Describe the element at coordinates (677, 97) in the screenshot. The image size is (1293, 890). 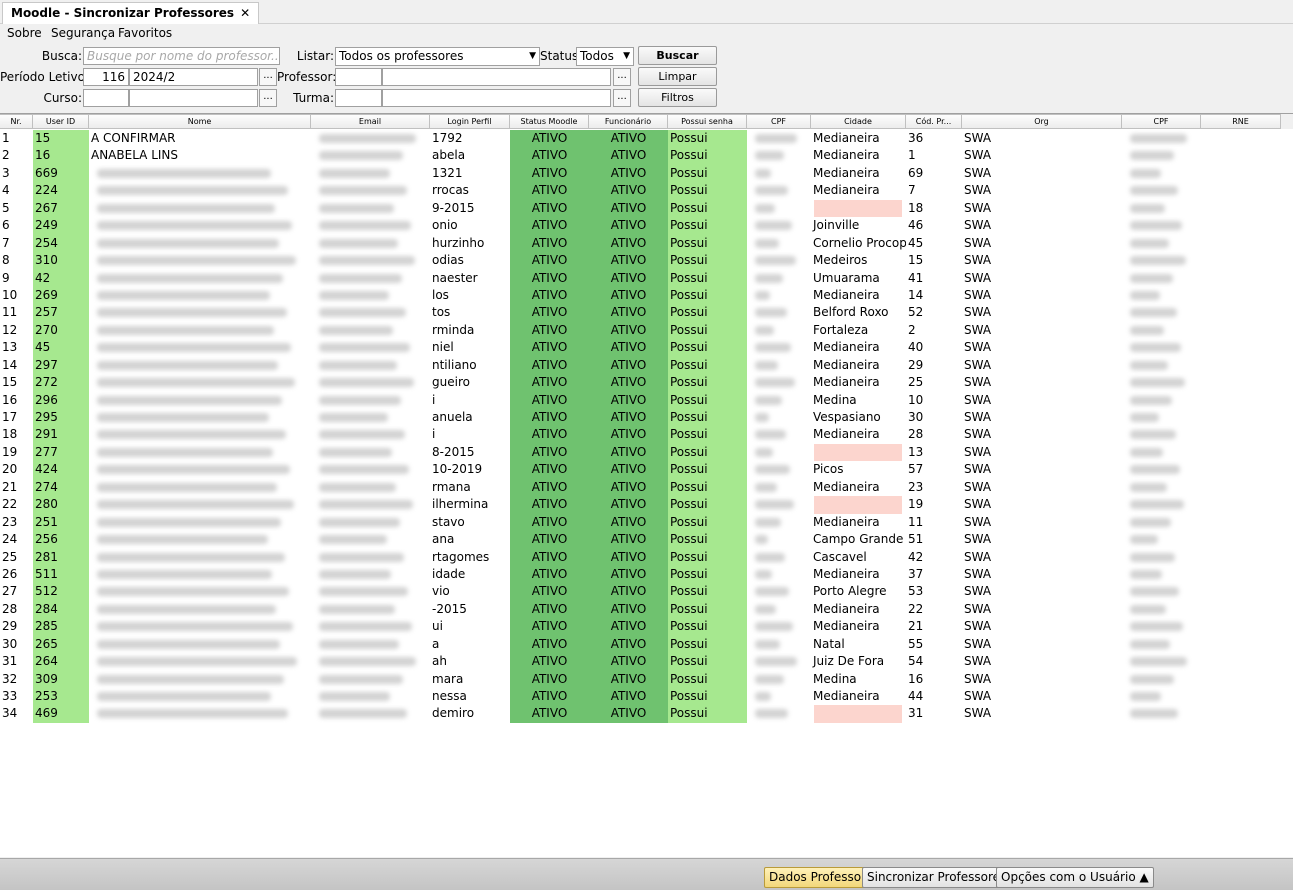
I see `filtros-button: Filtros` at that location.